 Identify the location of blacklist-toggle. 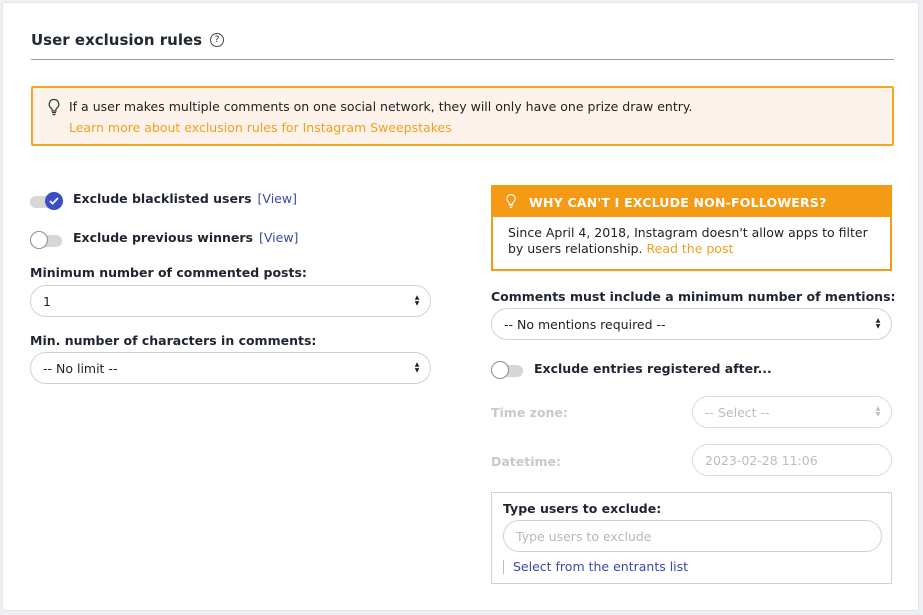
(46, 201).